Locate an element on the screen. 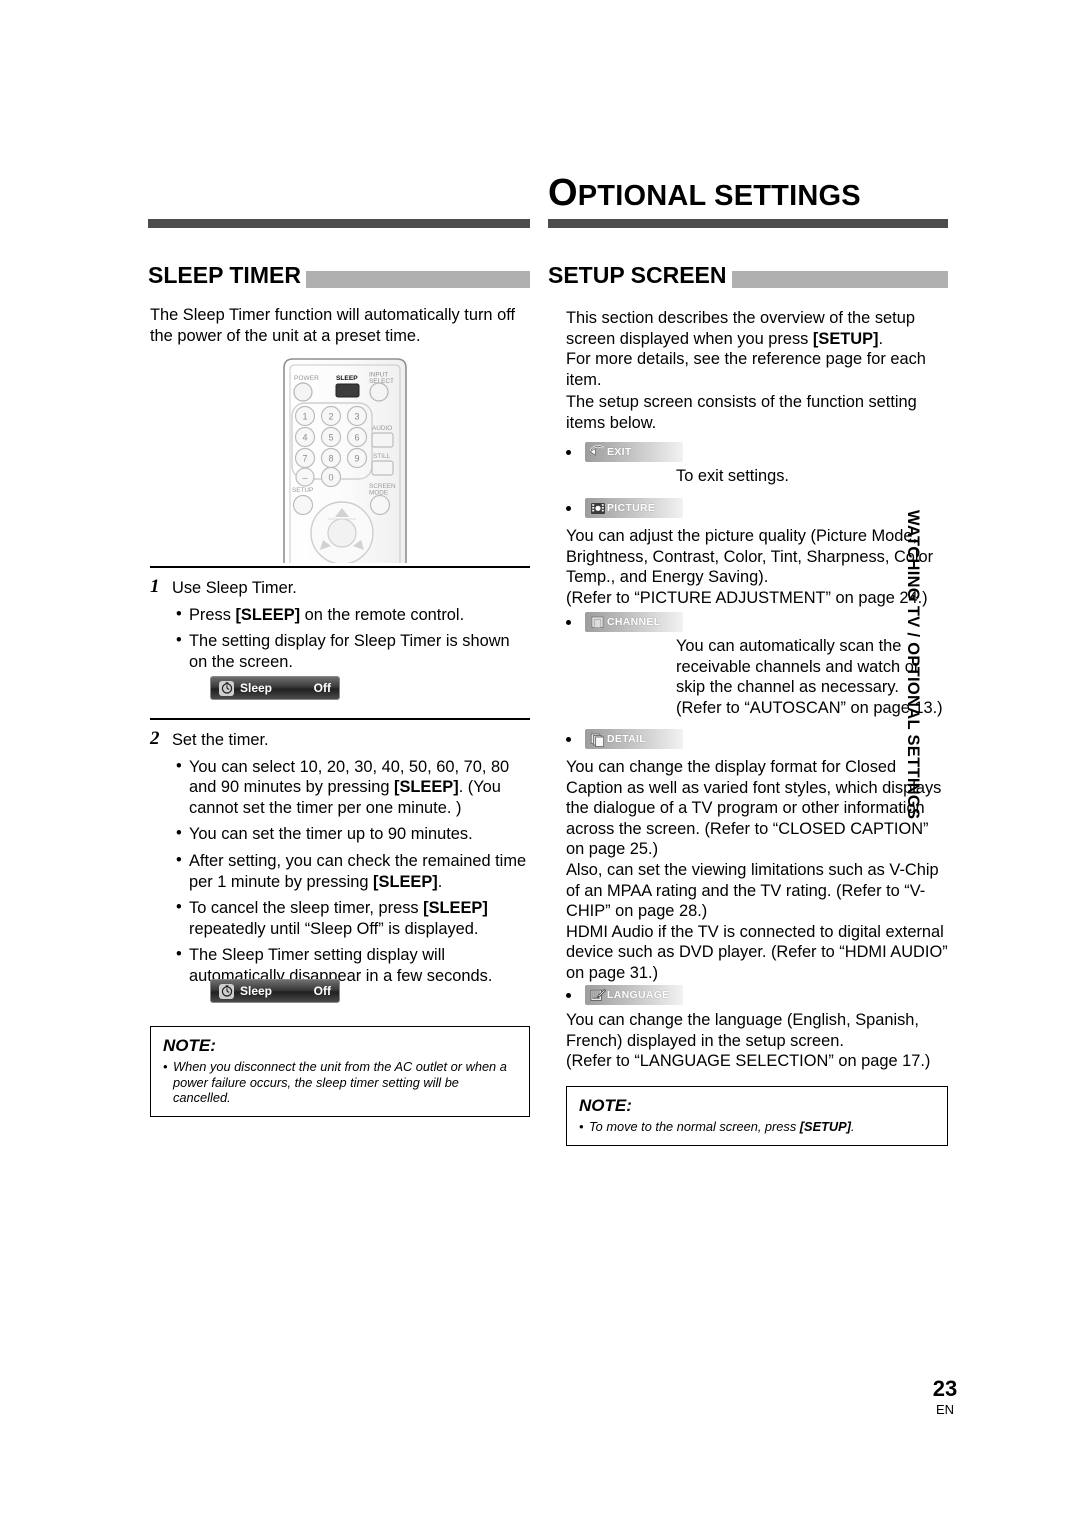 The image size is (1080, 1528). channel-icon is located at coordinates (597, 622).